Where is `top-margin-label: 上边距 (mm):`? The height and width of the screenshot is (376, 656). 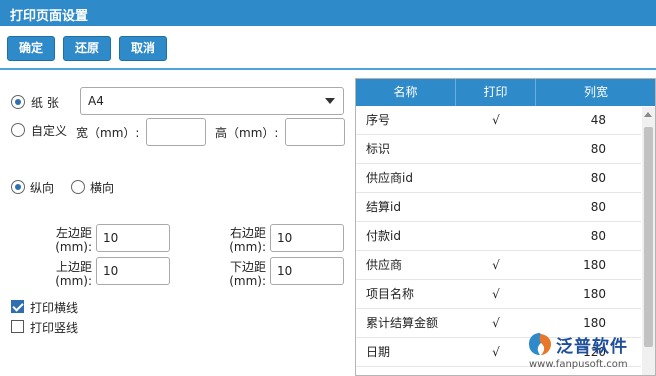 top-margin-label: 上边距 (mm): is located at coordinates (61, 274).